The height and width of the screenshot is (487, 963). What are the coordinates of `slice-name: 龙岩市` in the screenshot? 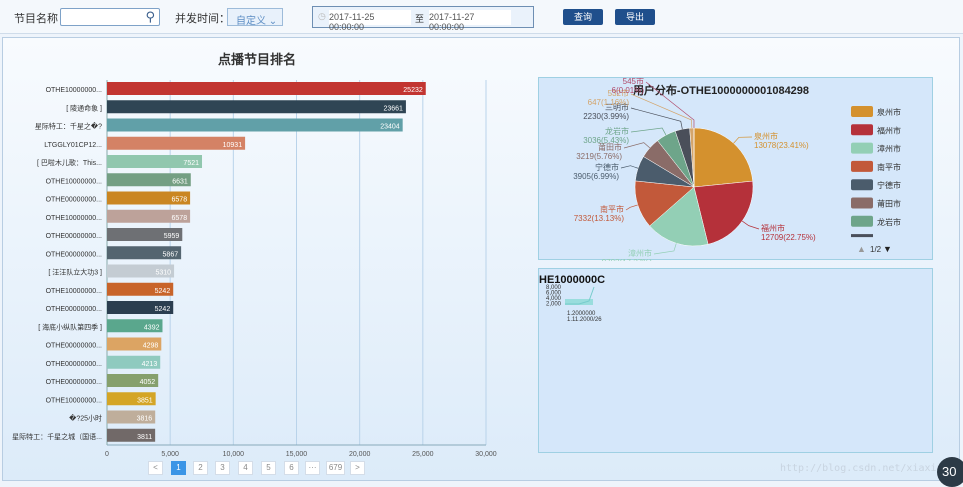 It's located at (617, 131).